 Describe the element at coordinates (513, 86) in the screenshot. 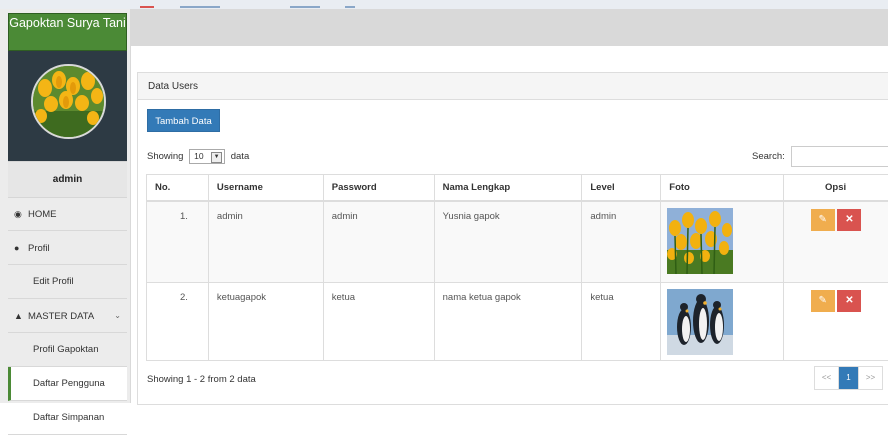

I see `panel-title: Data Users` at that location.